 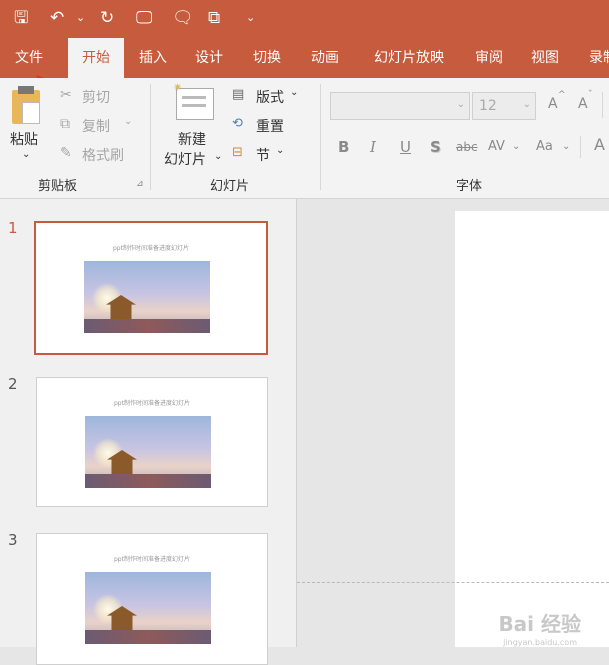 I want to click on text-shadow-button: S, so click(x=435, y=147).